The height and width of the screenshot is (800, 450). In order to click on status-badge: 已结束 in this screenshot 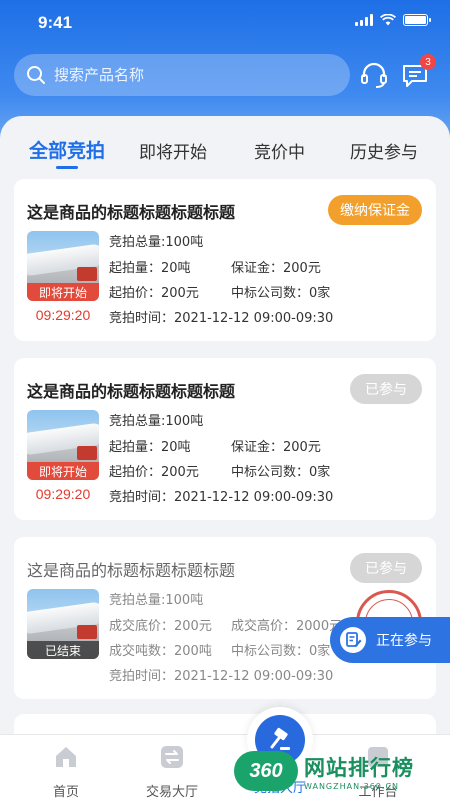, I will do `click(63, 650)`.